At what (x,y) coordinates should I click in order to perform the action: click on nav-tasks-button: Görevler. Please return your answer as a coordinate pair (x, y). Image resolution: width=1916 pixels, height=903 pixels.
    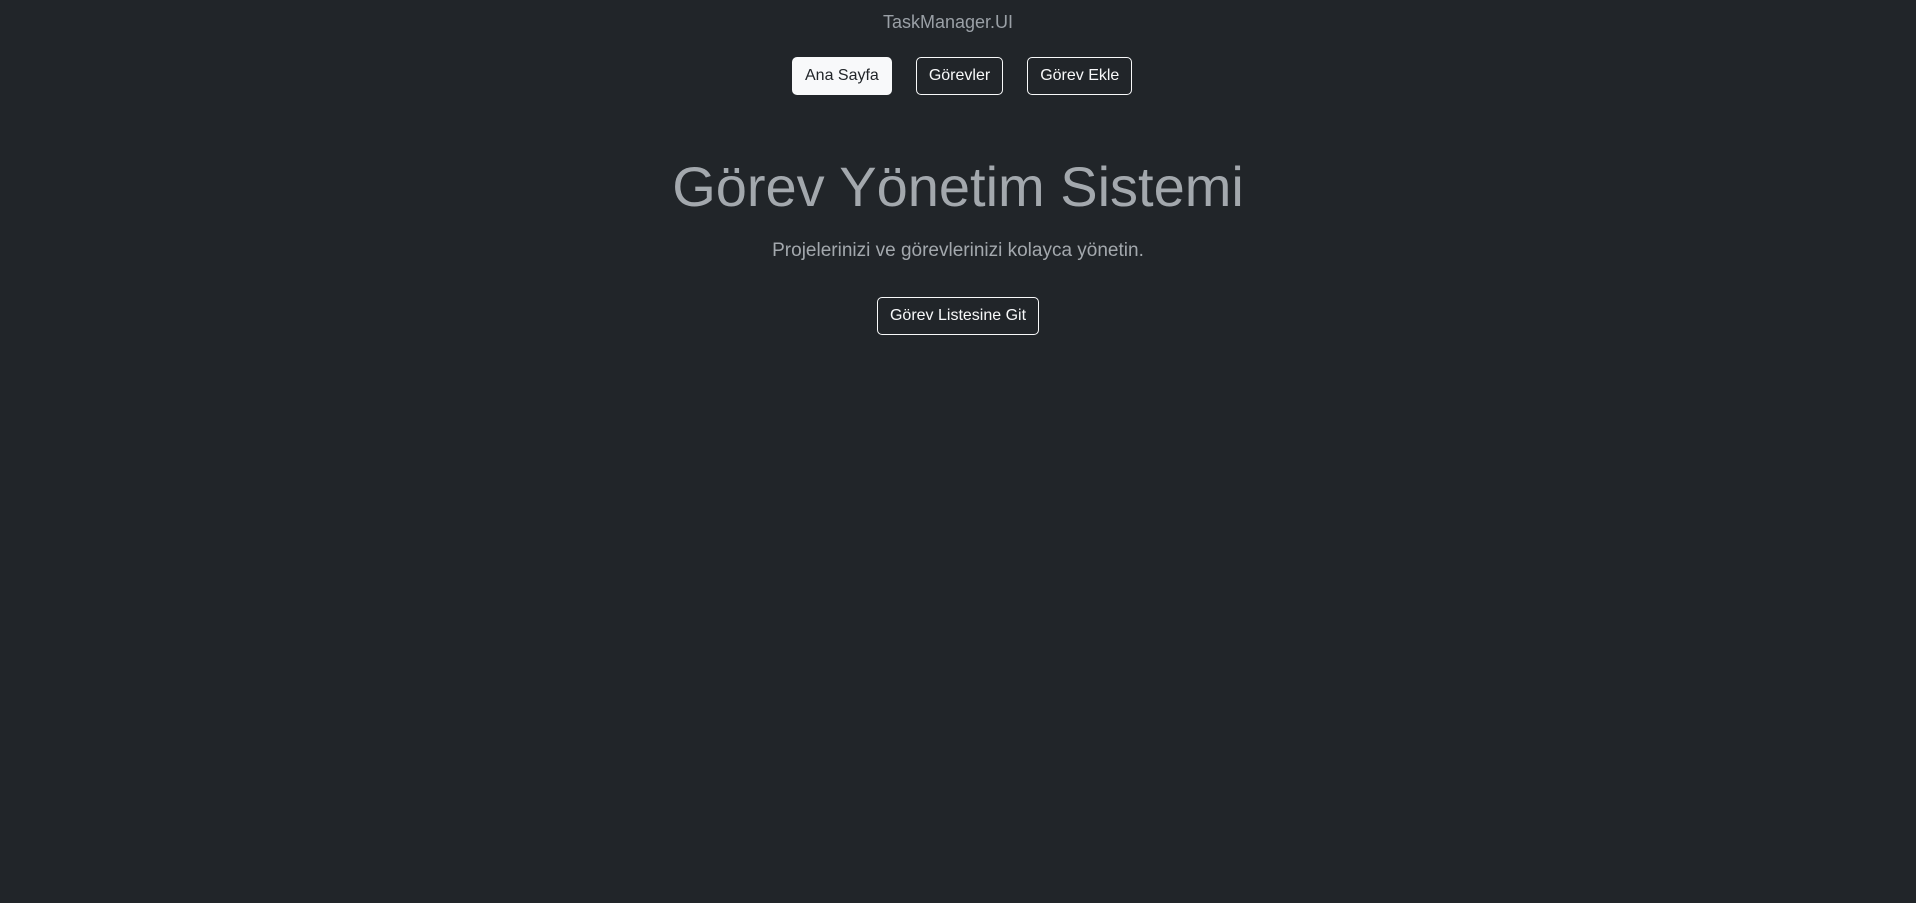
    Looking at the image, I should click on (959, 76).